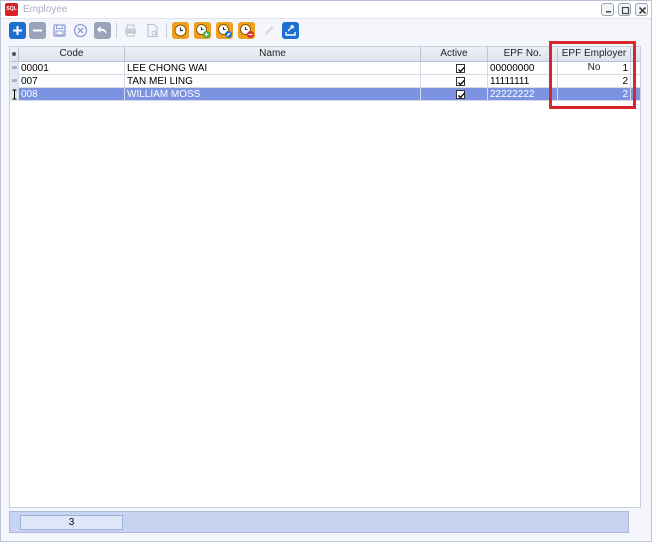 The width and height of the screenshot is (652, 542). I want to click on window-title: Employee, so click(45, 9).